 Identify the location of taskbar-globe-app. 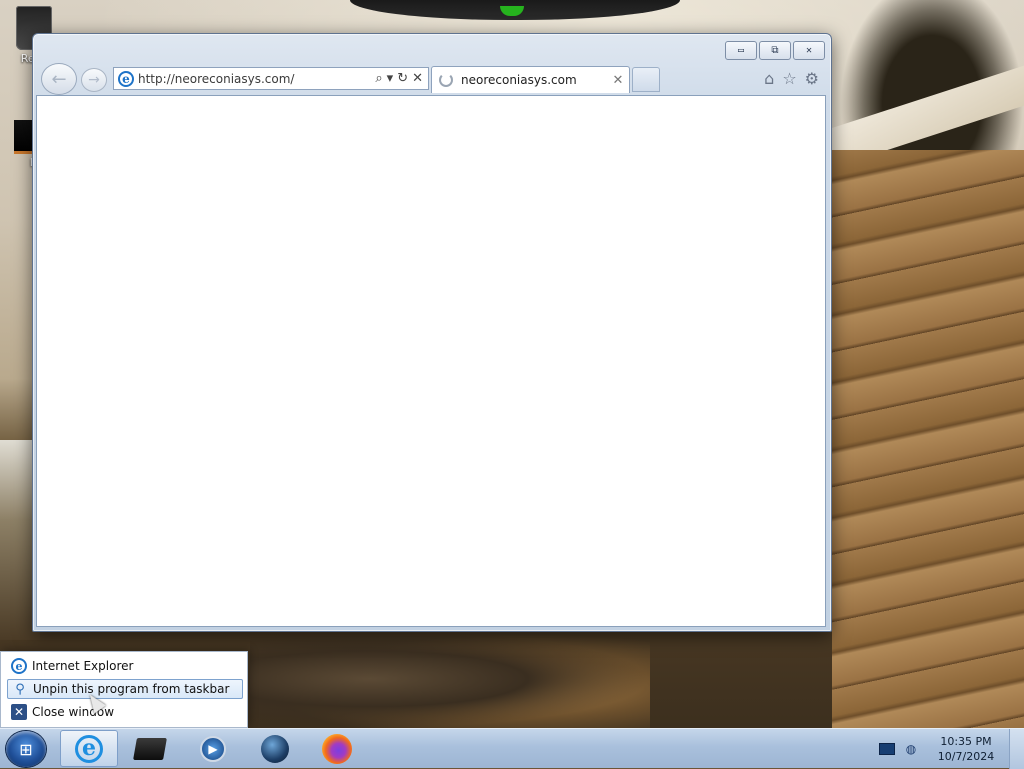
(275, 748).